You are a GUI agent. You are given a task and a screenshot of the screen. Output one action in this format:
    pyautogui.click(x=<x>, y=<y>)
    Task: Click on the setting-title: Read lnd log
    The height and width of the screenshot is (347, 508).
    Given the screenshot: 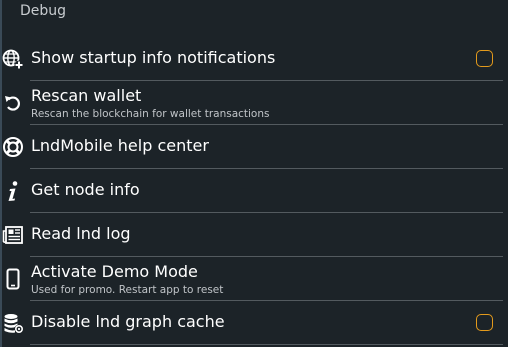 What is the action you would take?
    pyautogui.click(x=81, y=233)
    